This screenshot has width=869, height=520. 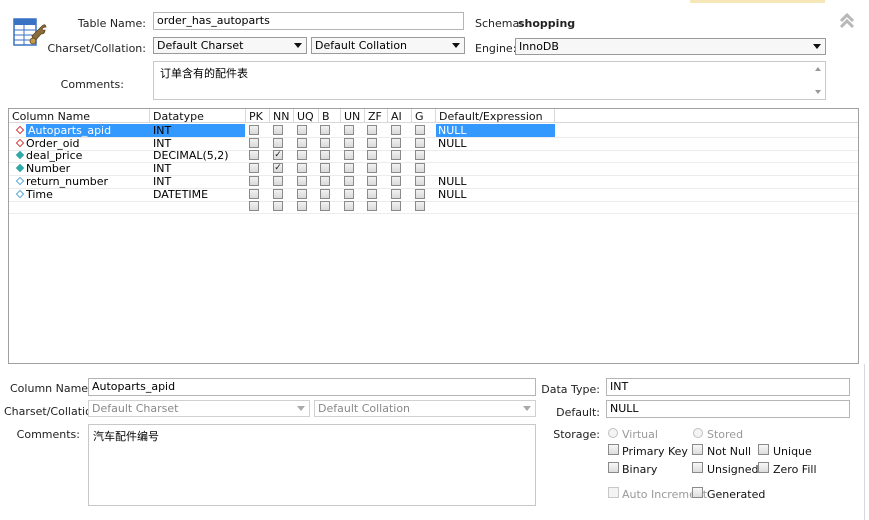 What do you see at coordinates (433, 169) in the screenshot?
I see `table-row: Number INT ✓` at bounding box center [433, 169].